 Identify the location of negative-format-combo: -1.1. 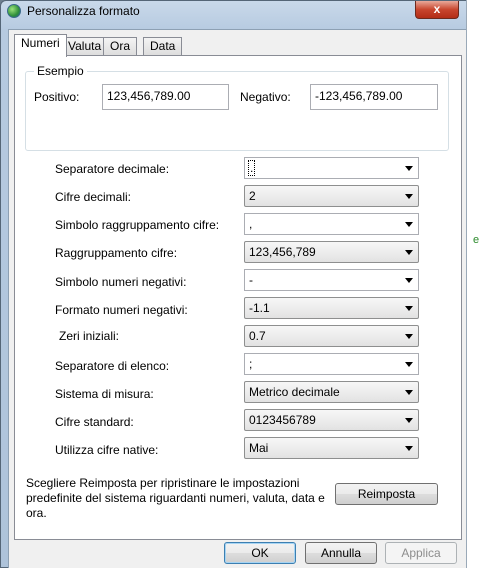
(331, 308).